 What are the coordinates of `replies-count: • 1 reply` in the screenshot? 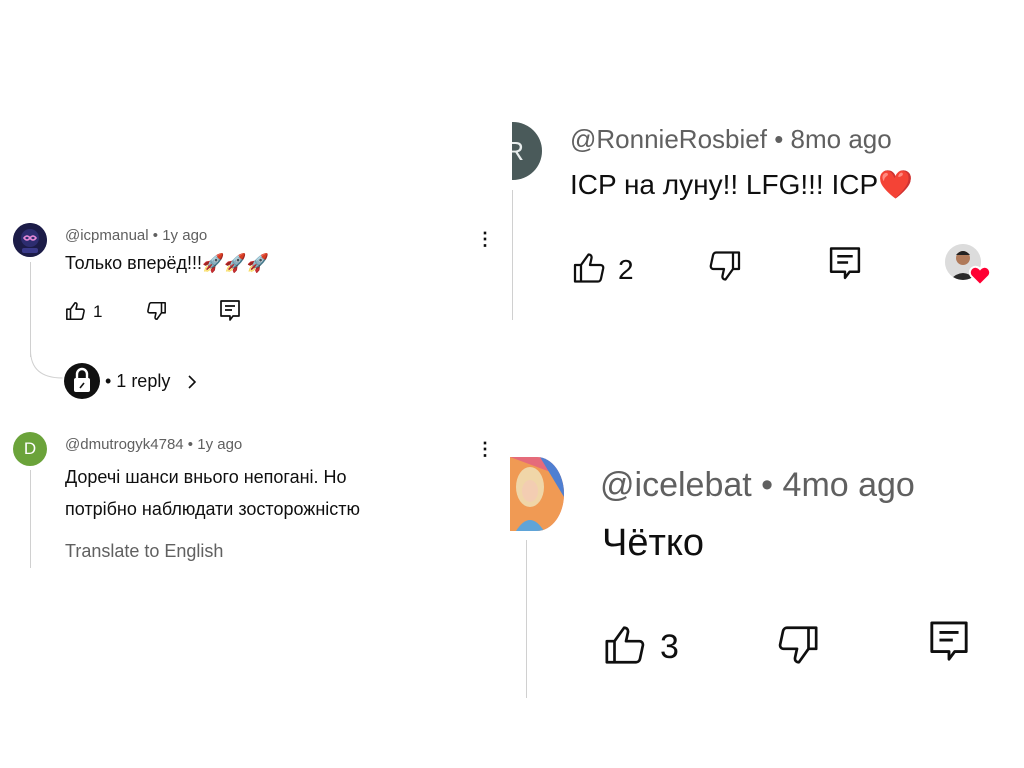 It's located at (138, 381).